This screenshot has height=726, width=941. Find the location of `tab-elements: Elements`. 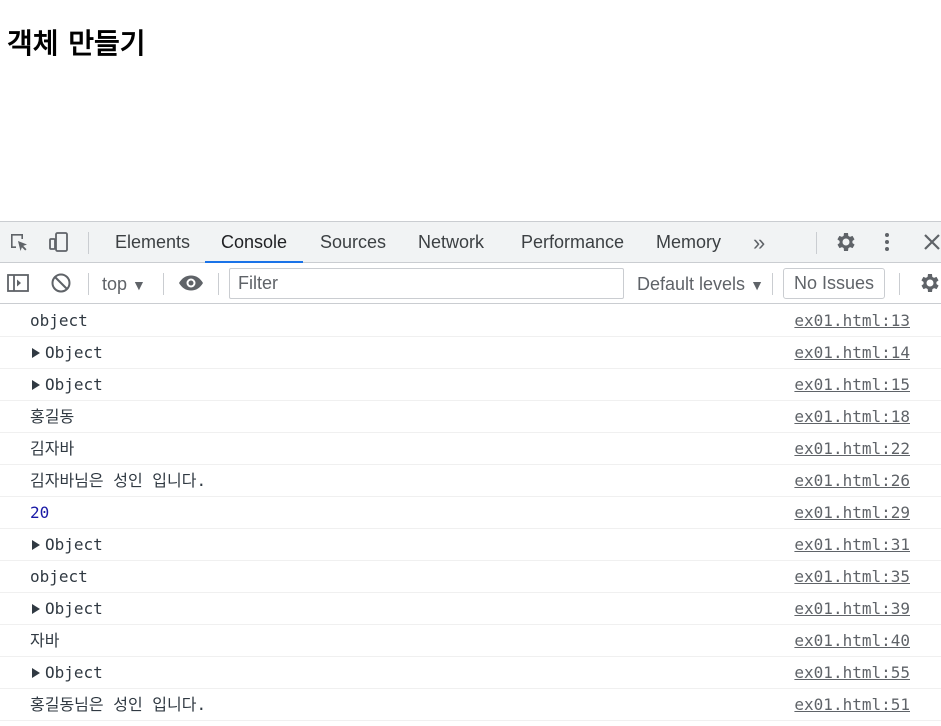

tab-elements: Elements is located at coordinates (152, 242).